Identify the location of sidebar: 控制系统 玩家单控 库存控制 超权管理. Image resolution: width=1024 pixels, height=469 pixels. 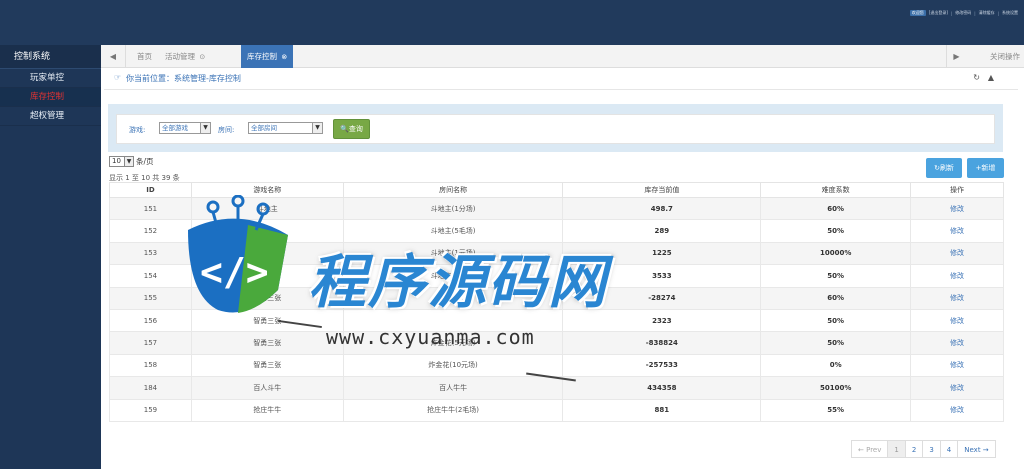
(50, 257).